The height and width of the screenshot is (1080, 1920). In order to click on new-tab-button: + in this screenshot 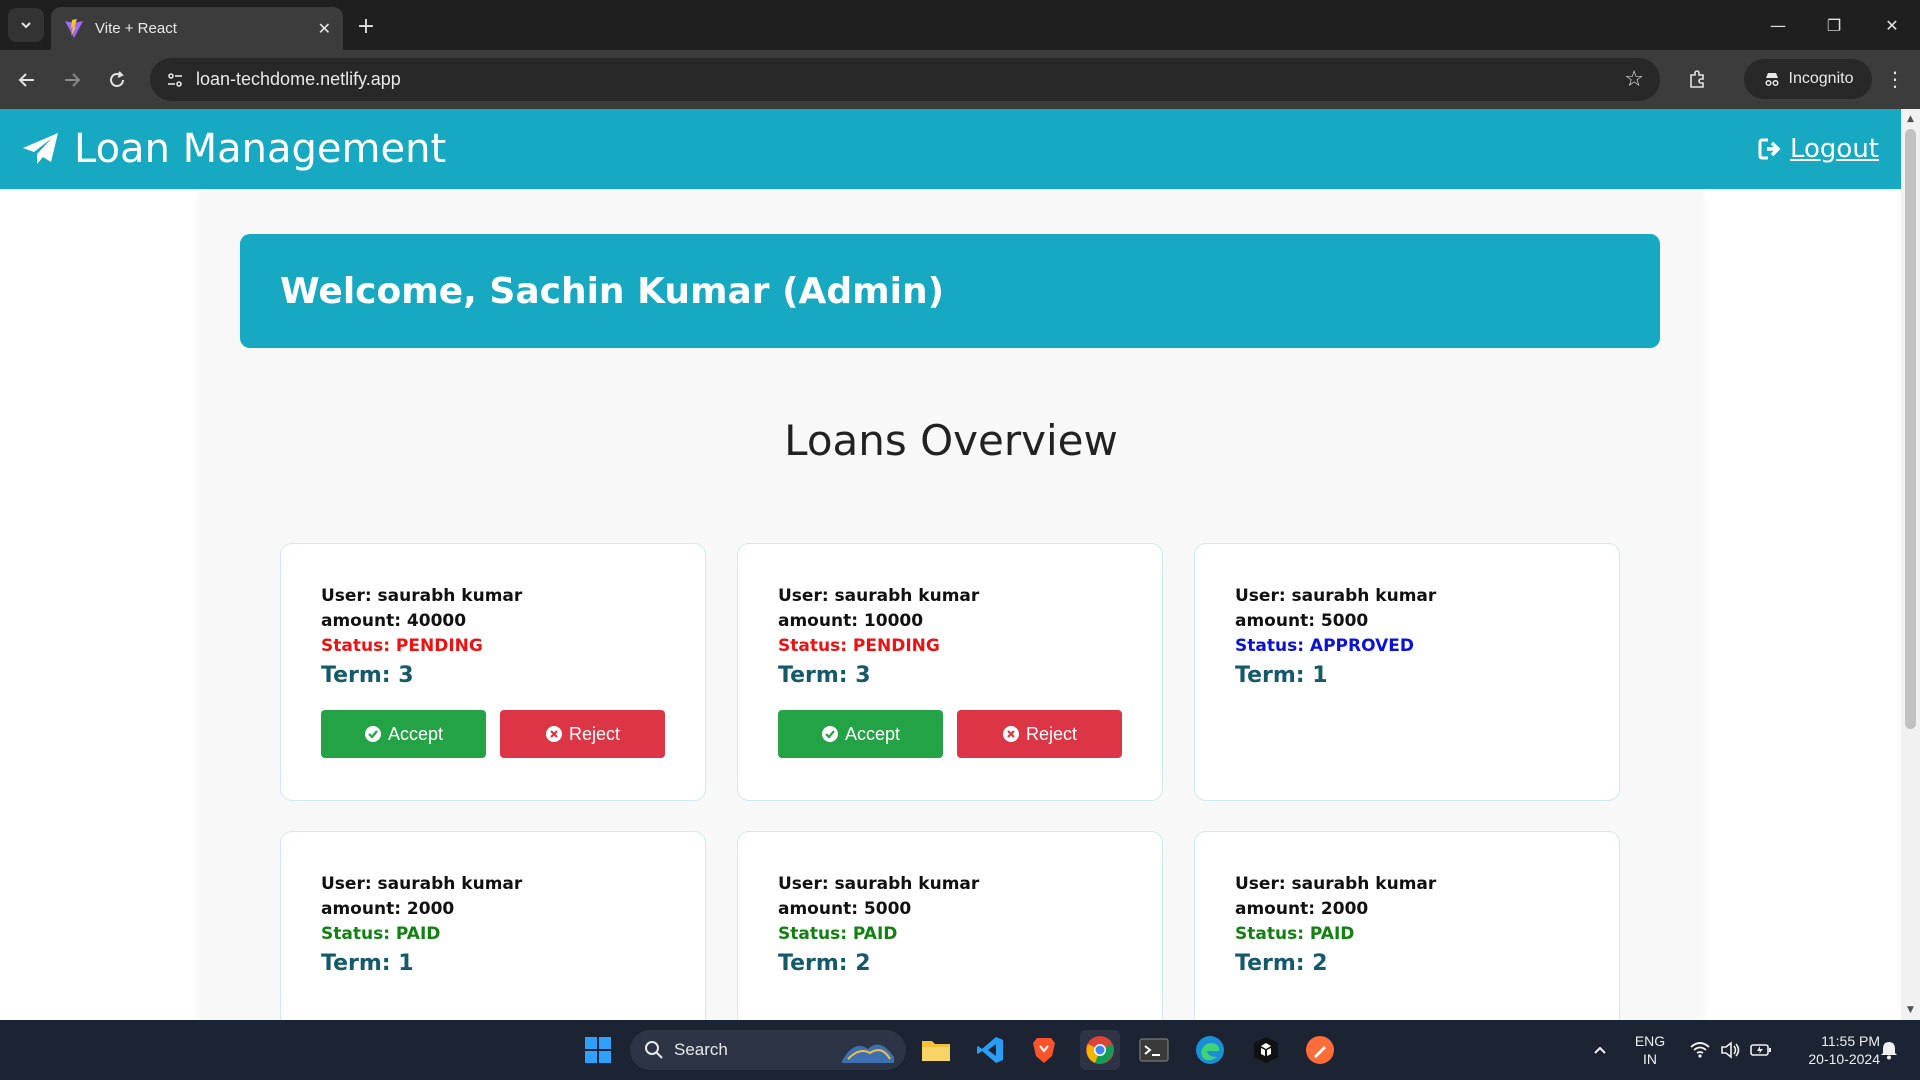, I will do `click(366, 26)`.